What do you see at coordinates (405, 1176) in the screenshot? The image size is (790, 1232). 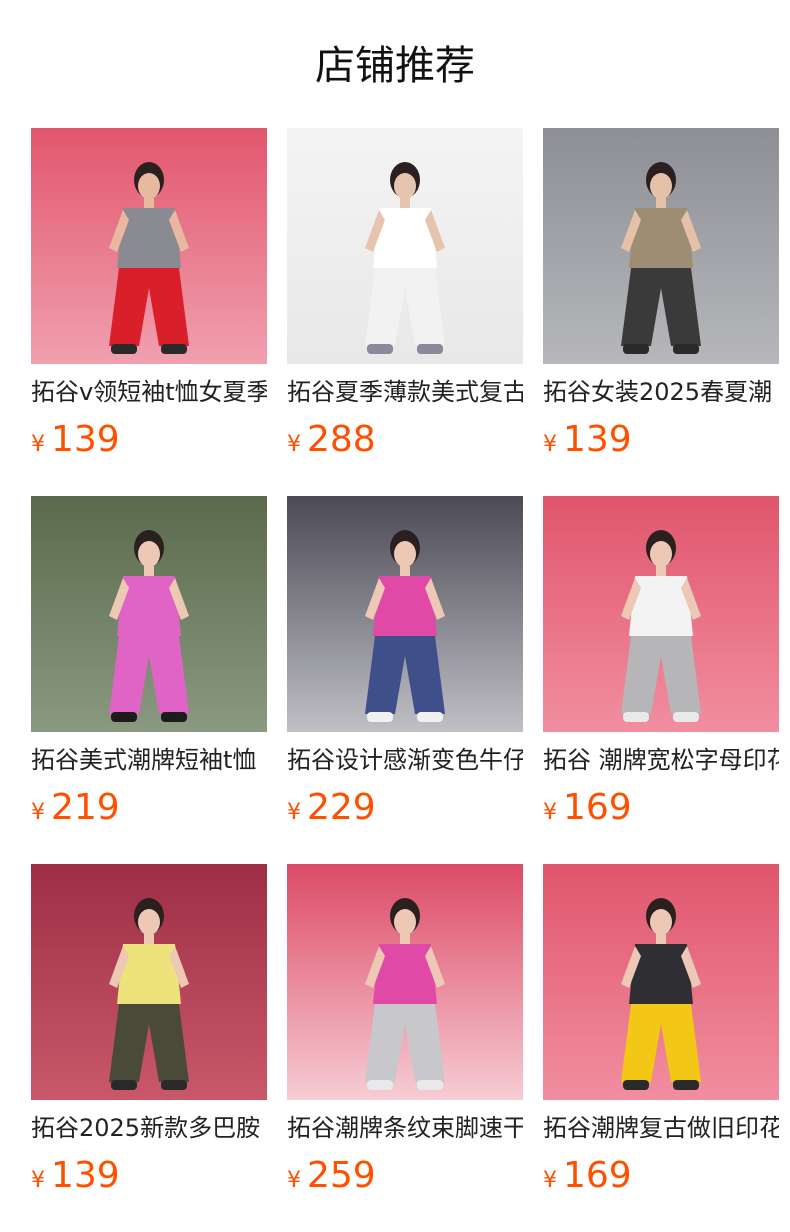 I see `product-price: ¥259` at bounding box center [405, 1176].